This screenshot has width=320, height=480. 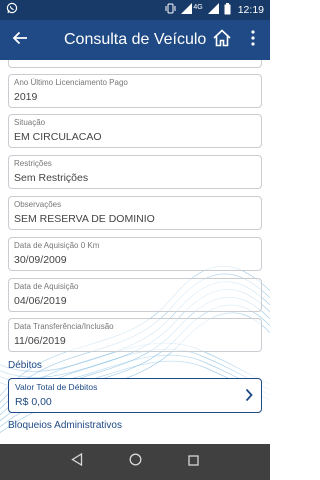 I want to click on whatsapp-icon, so click(x=12, y=10).